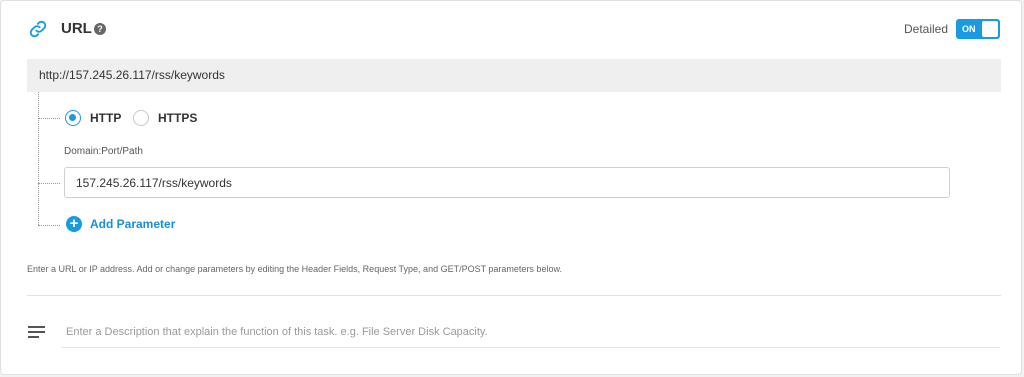 This screenshot has width=1024, height=377. I want to click on description-input, so click(531, 332).